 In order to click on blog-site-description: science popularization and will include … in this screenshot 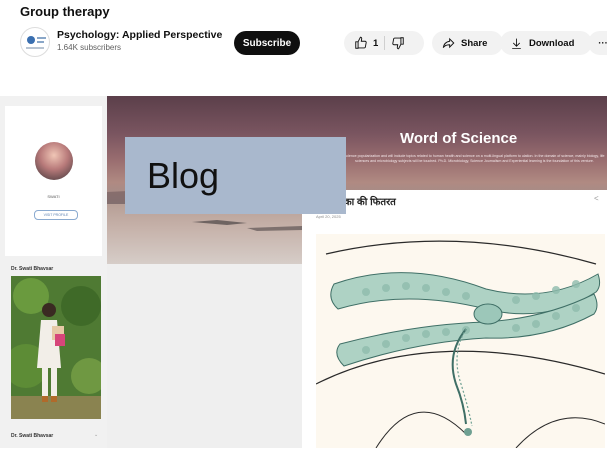, I will do `click(474, 158)`.